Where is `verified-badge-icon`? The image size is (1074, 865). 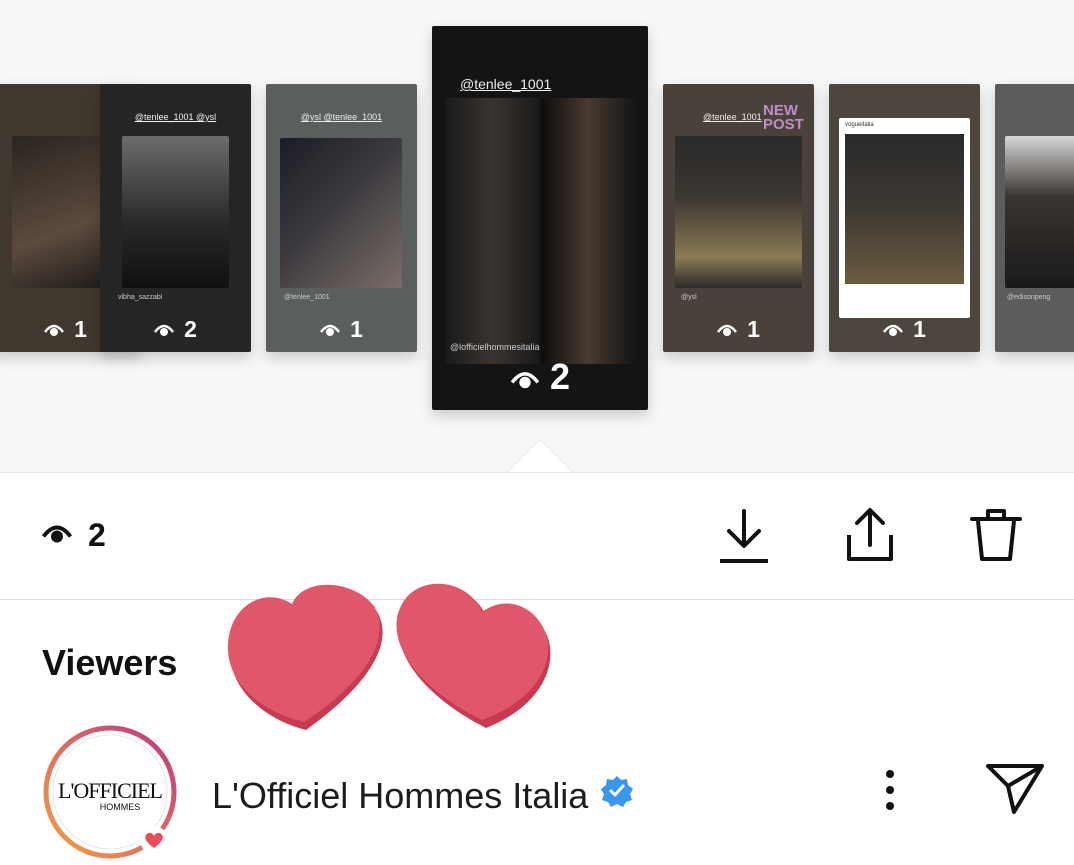 verified-badge-icon is located at coordinates (617, 795).